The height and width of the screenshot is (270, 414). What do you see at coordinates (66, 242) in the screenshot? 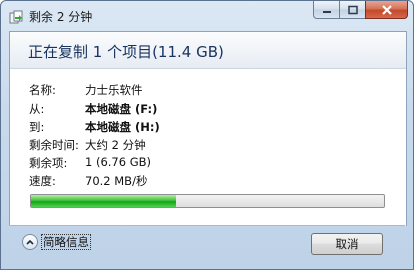
I see `fewer-details-label: 简略信息` at bounding box center [66, 242].